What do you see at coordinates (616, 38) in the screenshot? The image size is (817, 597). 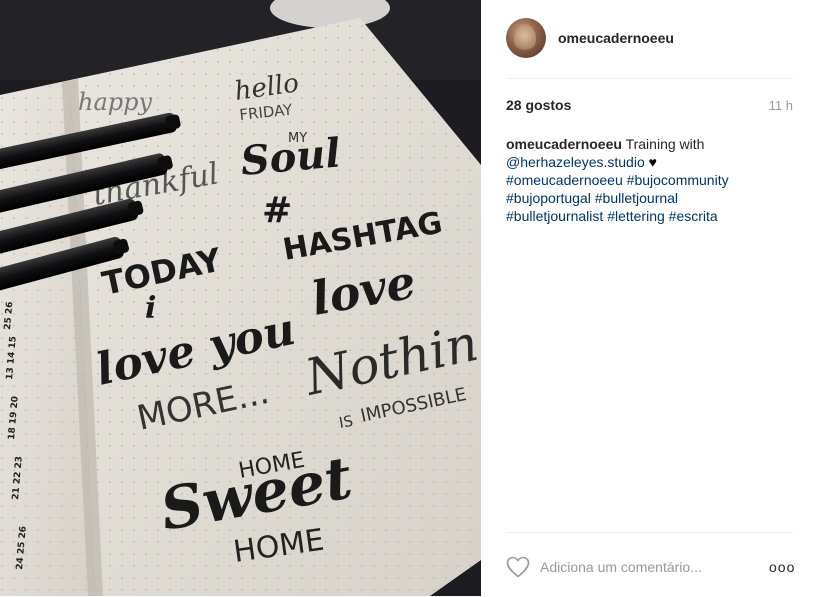 I see `username-link: omeucadernoeeu` at bounding box center [616, 38].